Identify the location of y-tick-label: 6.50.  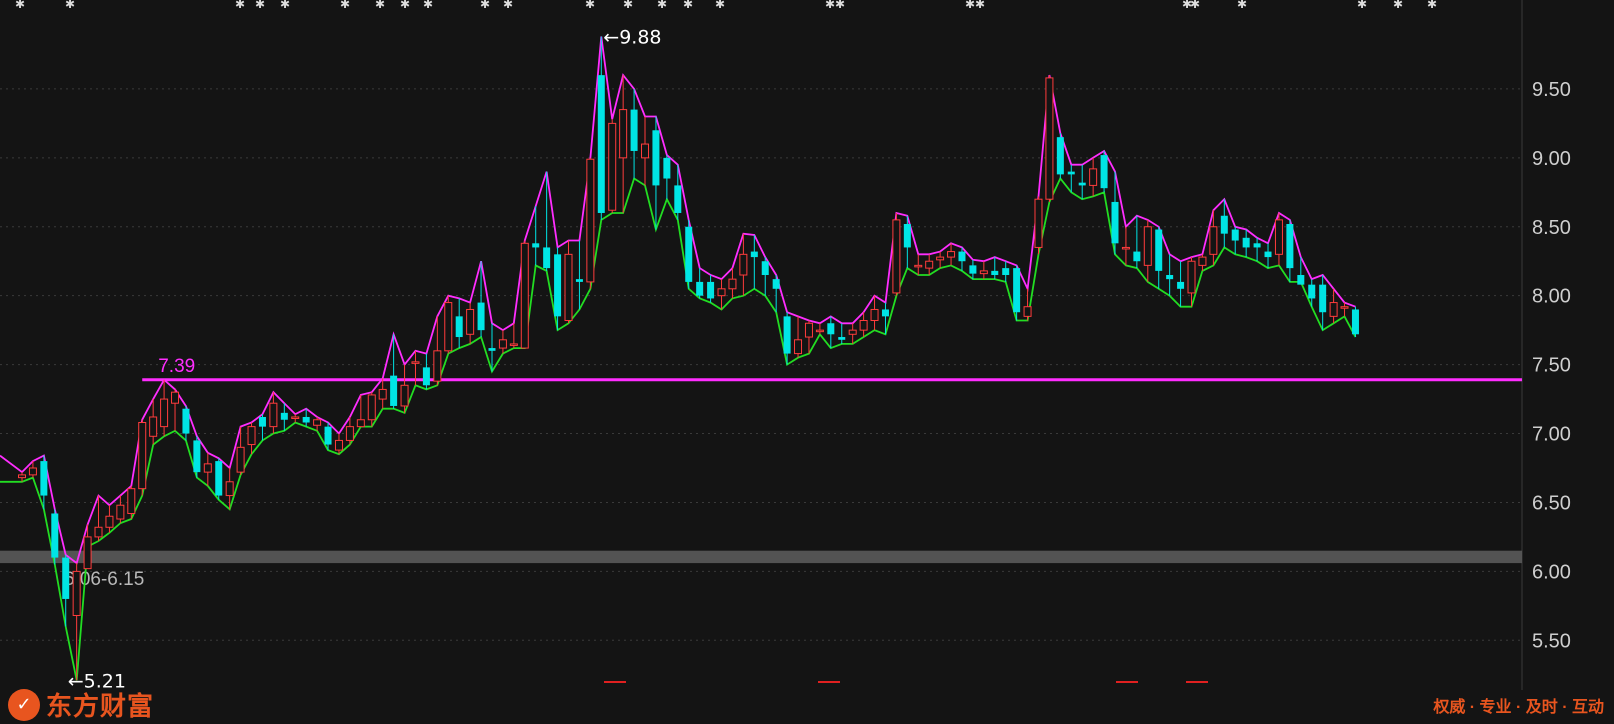
(1551, 503).